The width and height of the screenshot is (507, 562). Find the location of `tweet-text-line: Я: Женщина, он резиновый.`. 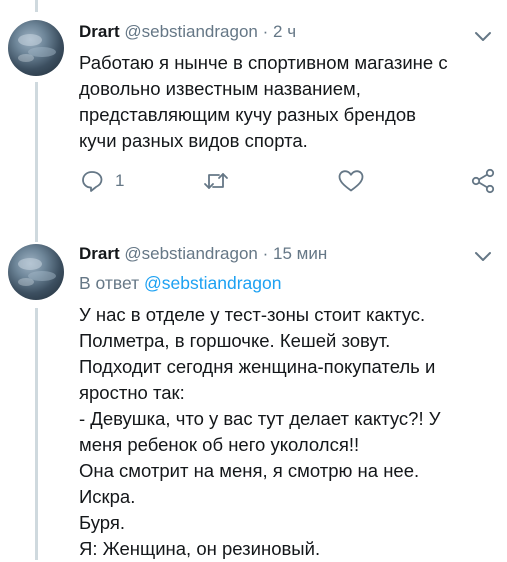

tweet-text-line: Я: Женщина, он резиновый. is located at coordinates (200, 548).